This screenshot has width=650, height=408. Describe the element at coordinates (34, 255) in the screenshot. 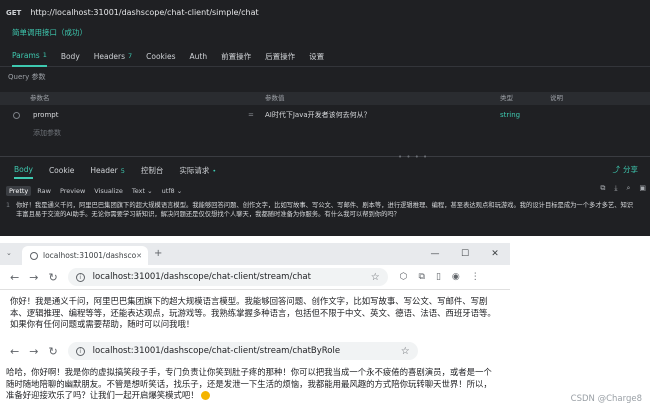

I see `globe-icon` at that location.